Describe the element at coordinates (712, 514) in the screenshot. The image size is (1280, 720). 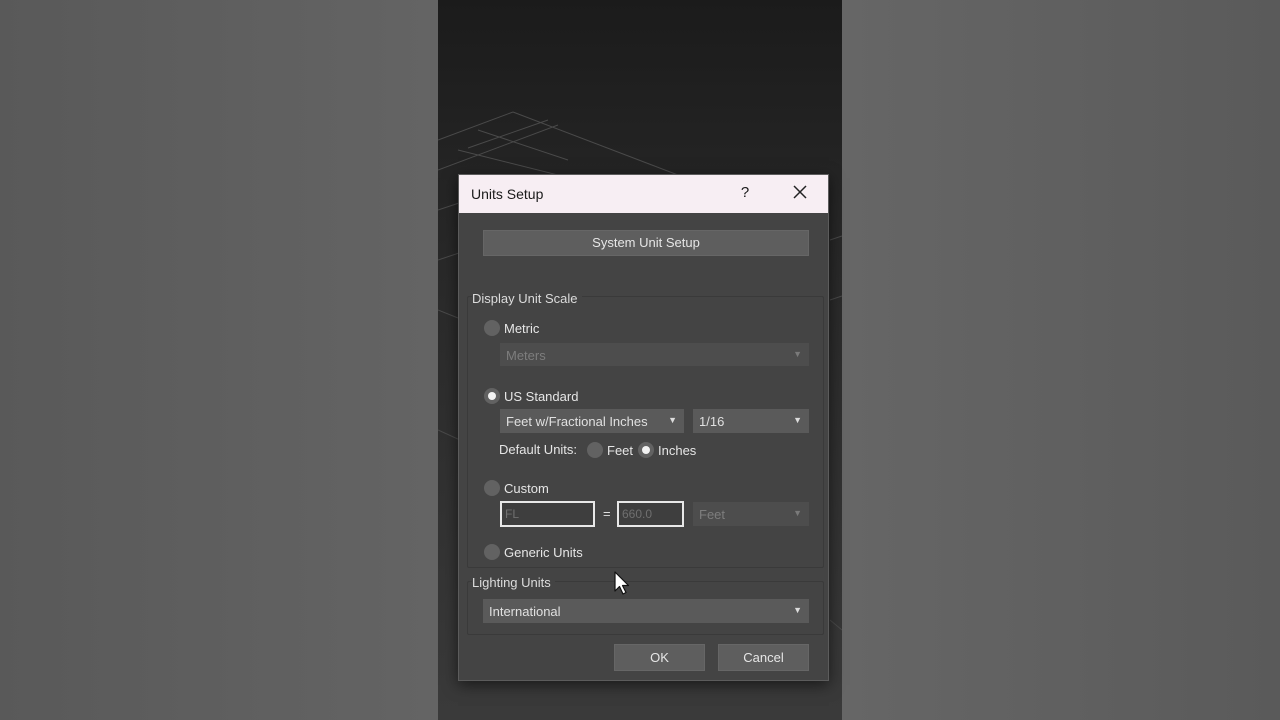
I see `custom-unit-value: Feet` at that location.